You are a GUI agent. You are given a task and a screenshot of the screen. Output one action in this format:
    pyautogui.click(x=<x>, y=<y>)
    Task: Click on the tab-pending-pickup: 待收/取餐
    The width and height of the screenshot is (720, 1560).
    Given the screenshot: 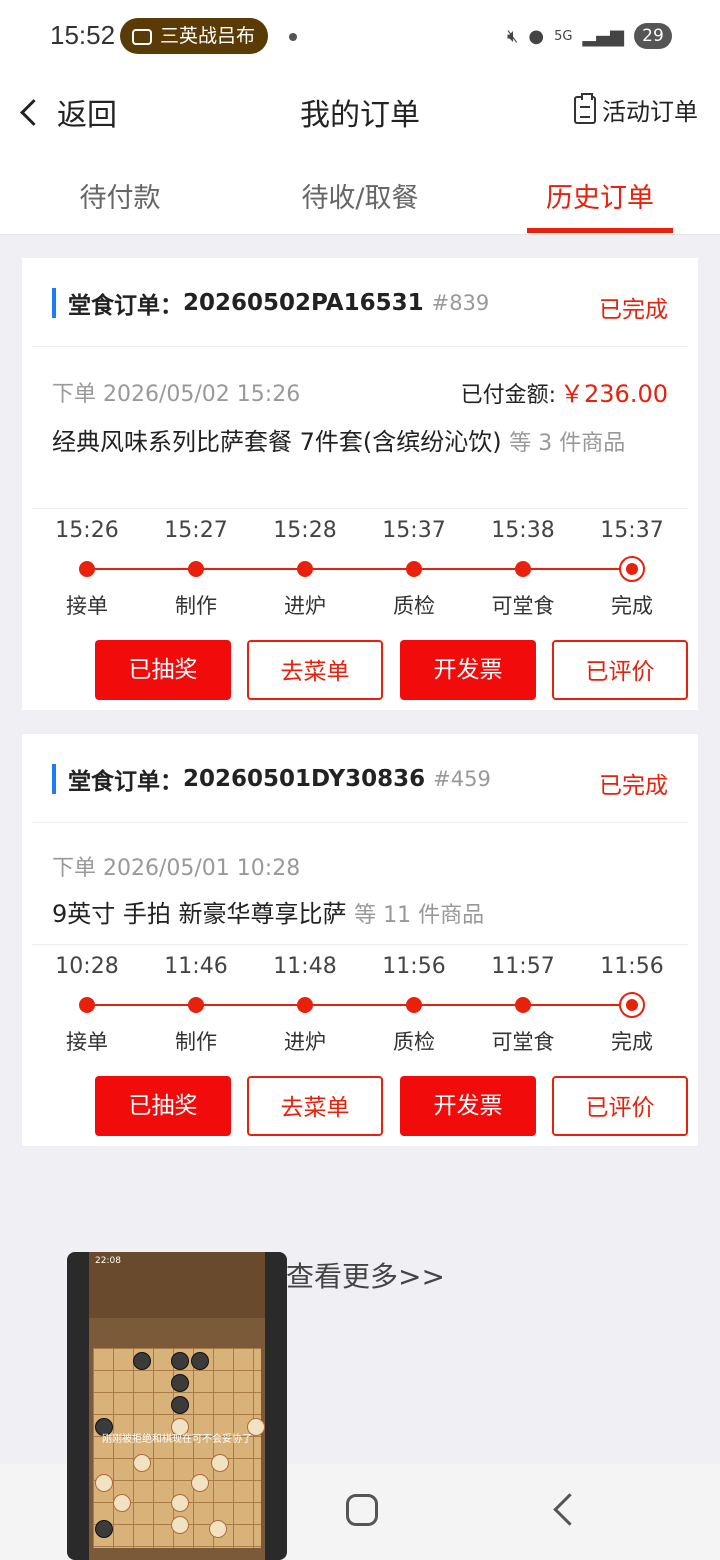 What is the action you would take?
    pyautogui.click(x=360, y=195)
    